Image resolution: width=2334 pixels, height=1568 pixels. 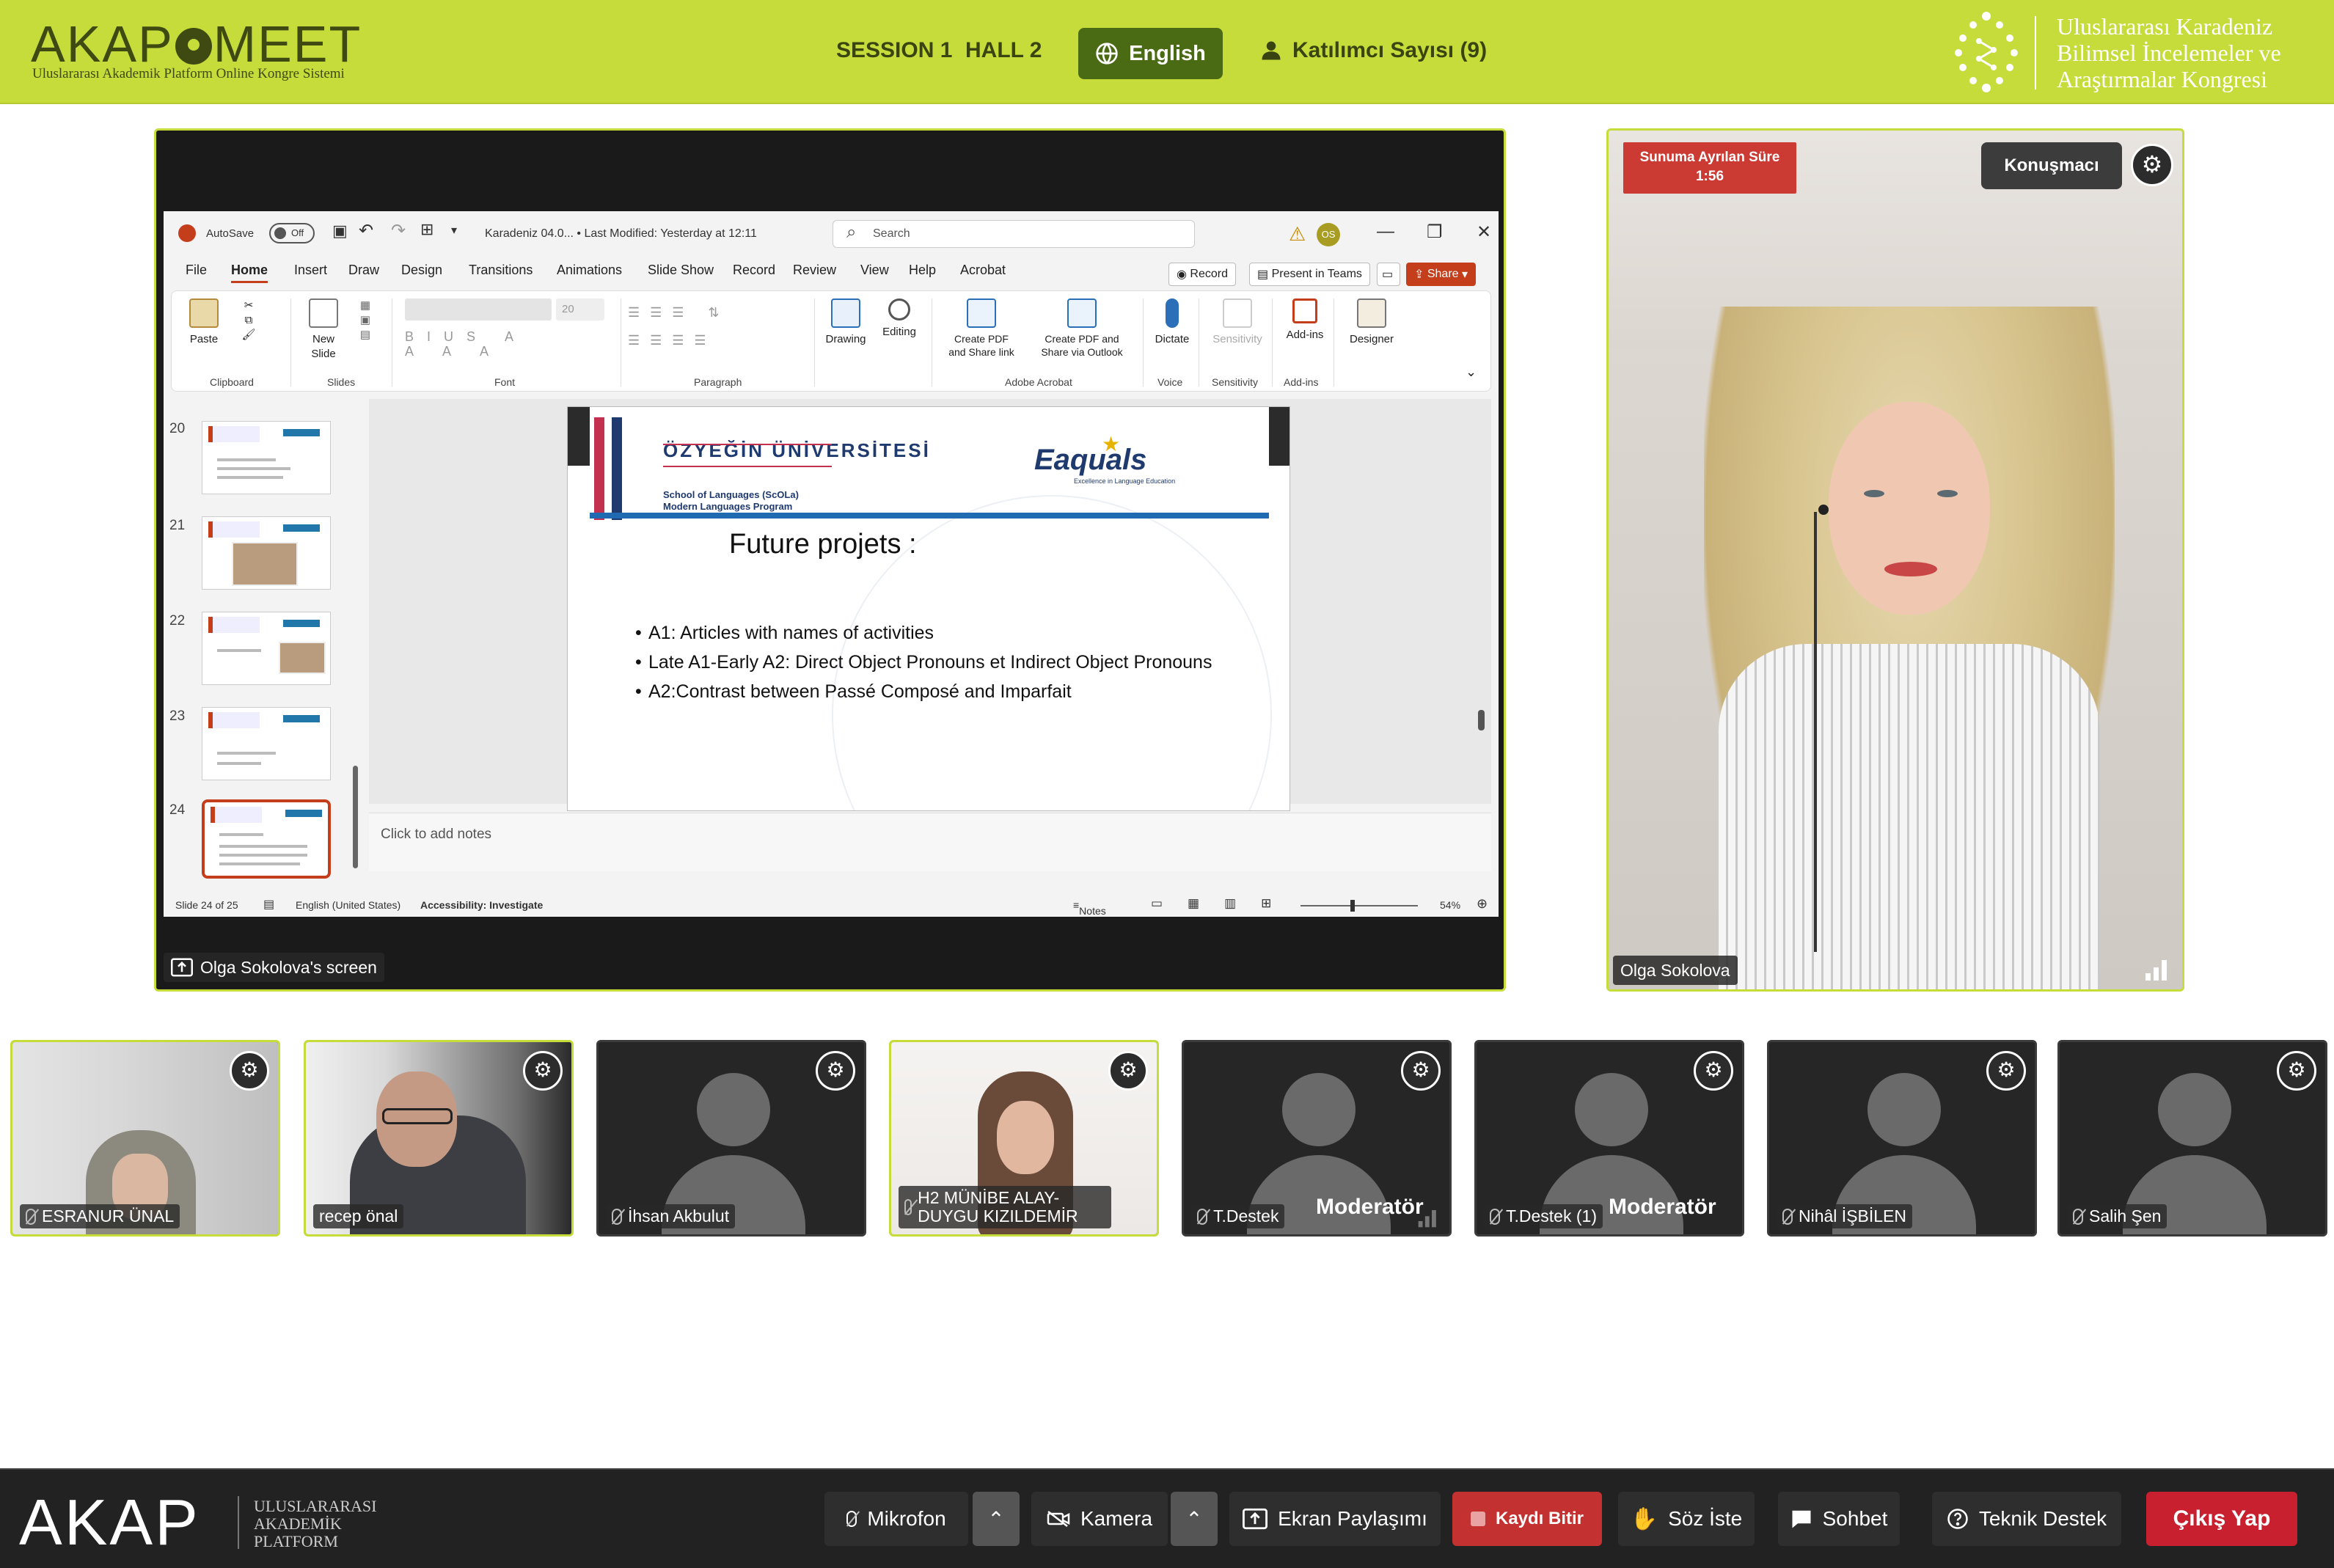 I want to click on slide-scrollbar, so click(x=1482, y=601).